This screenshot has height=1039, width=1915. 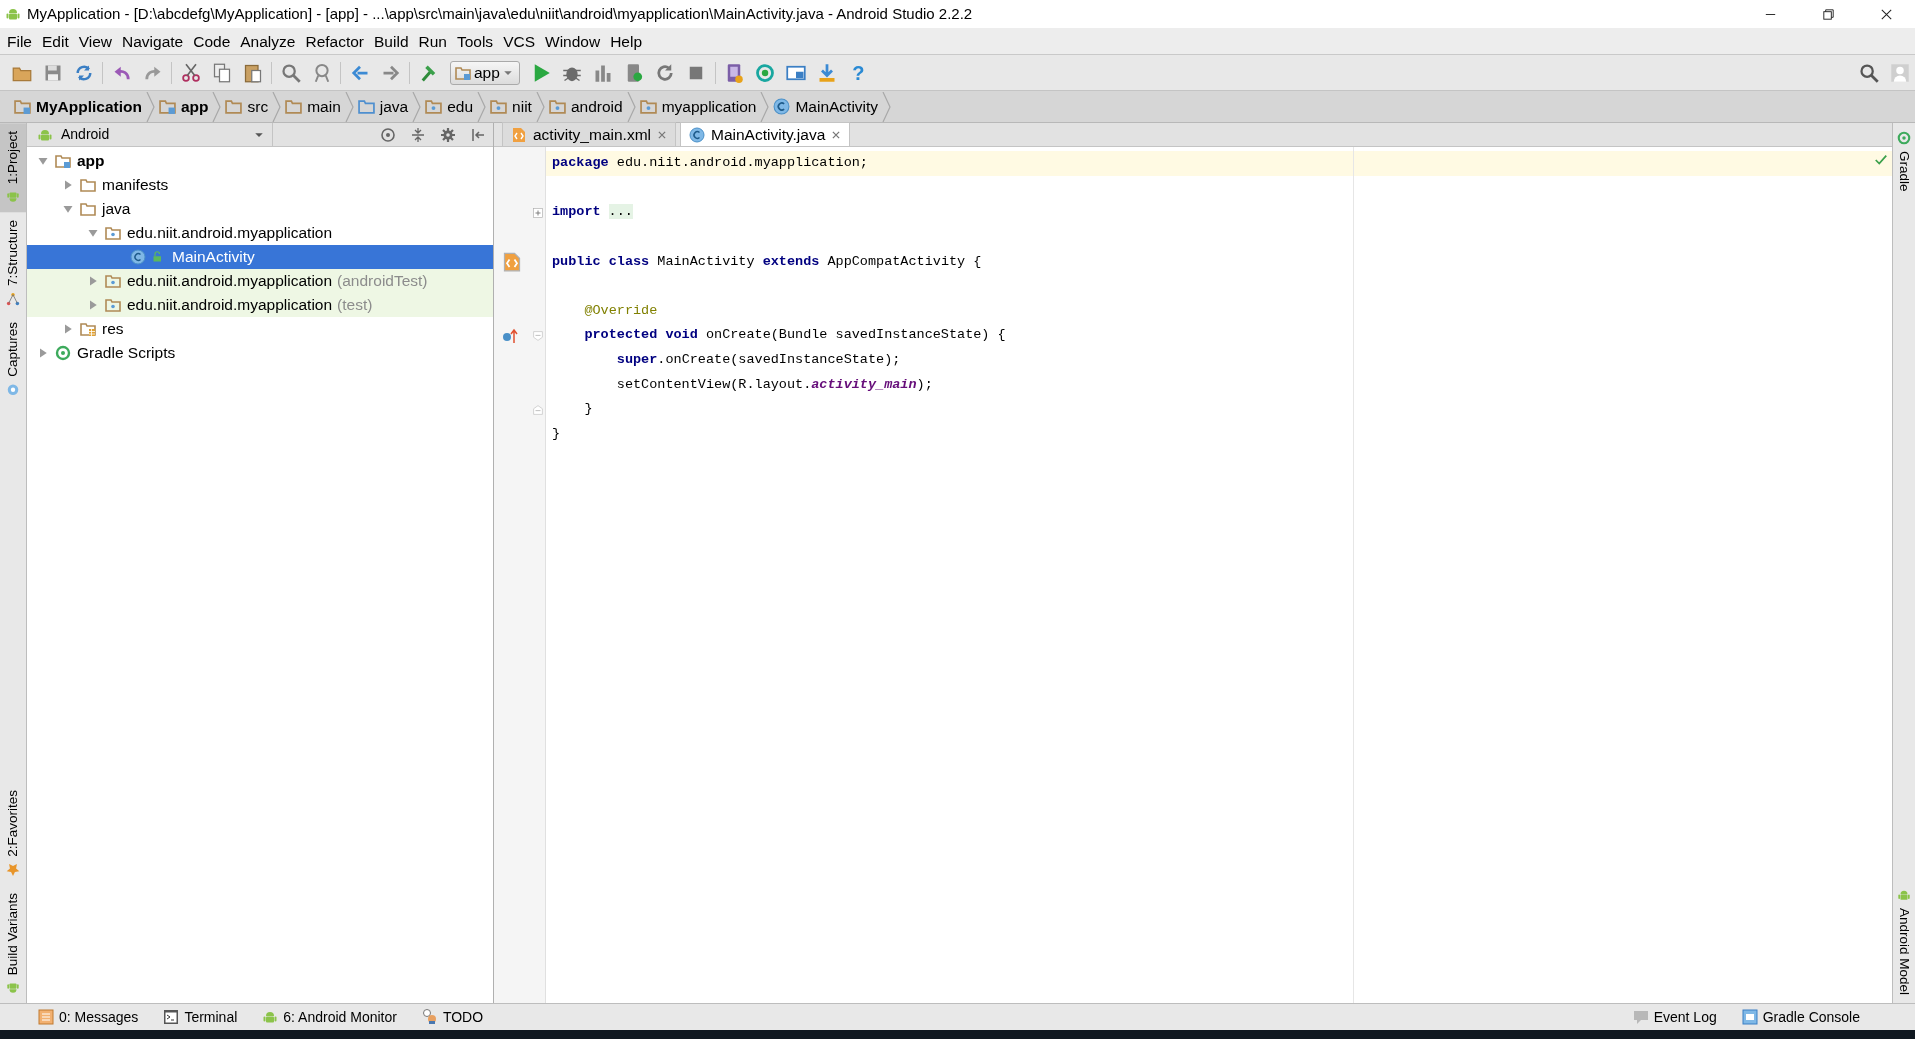 I want to click on tool-window-tab: Android Model, so click(x=1904, y=941).